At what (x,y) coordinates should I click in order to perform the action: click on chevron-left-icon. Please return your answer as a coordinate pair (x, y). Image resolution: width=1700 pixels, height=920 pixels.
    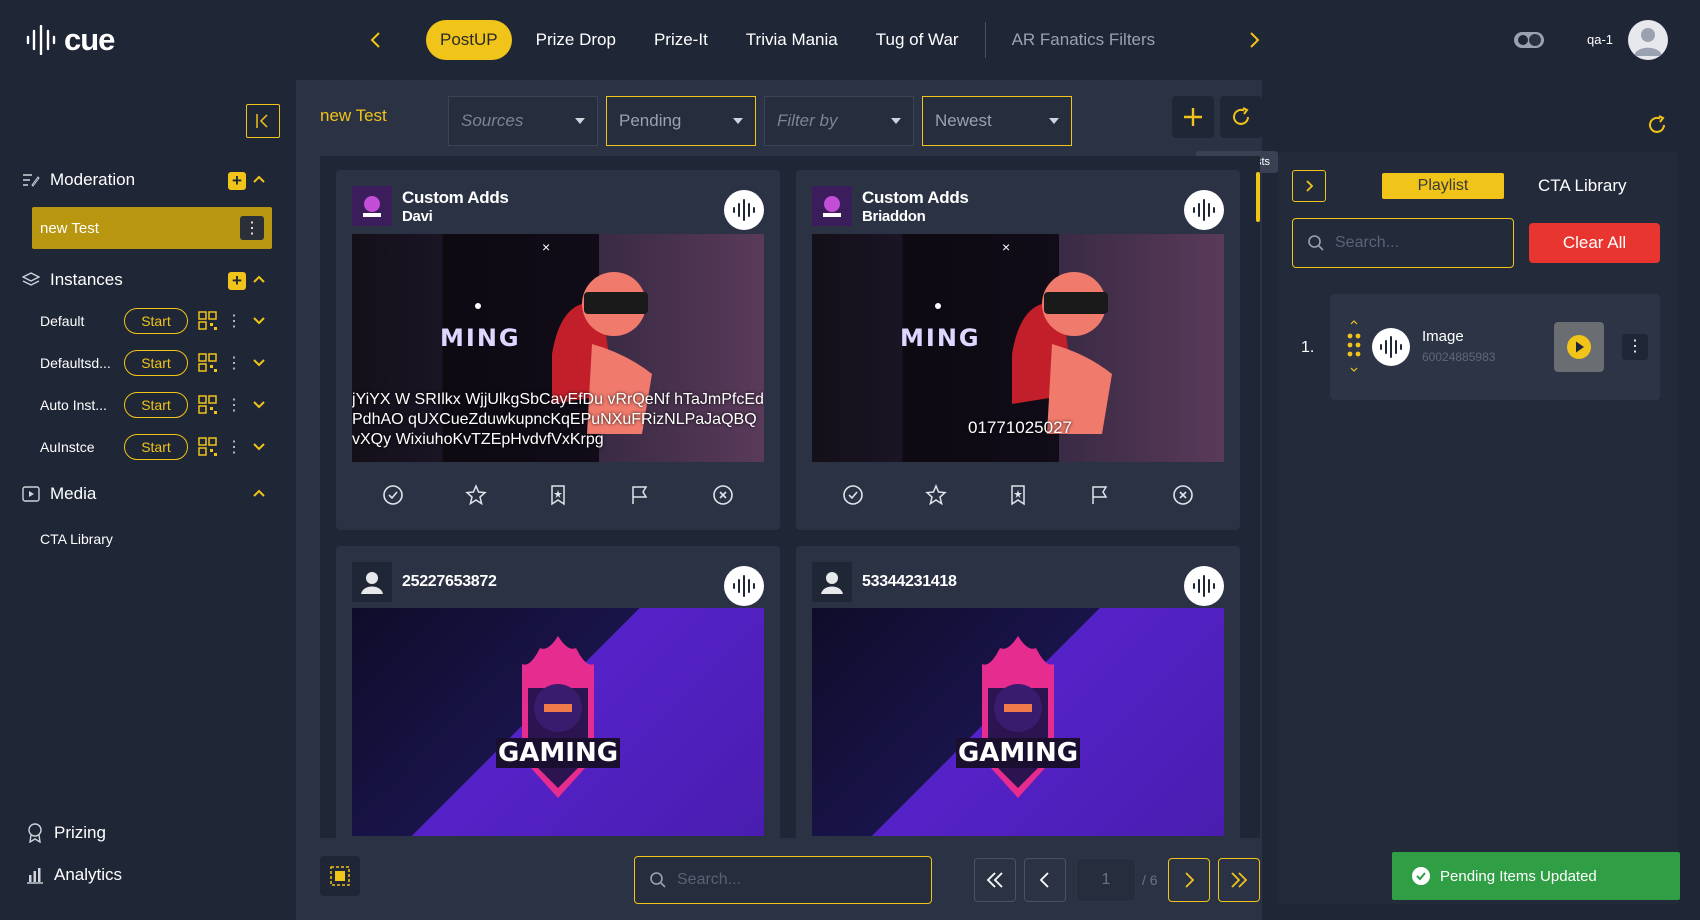
    Looking at the image, I should click on (1044, 880).